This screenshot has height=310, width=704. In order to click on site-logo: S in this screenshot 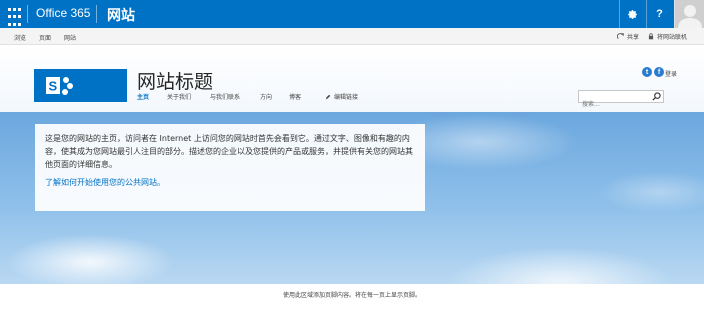, I will do `click(80, 85)`.